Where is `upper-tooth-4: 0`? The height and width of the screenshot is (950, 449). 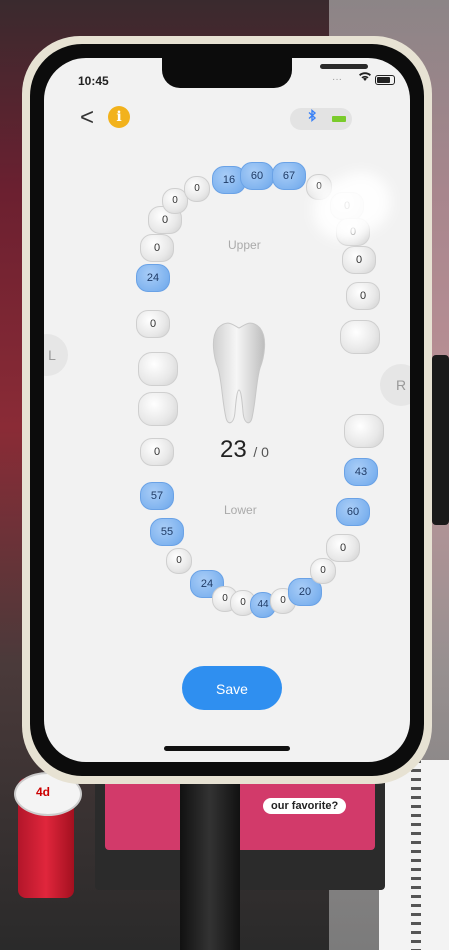 upper-tooth-4: 0 is located at coordinates (157, 248).